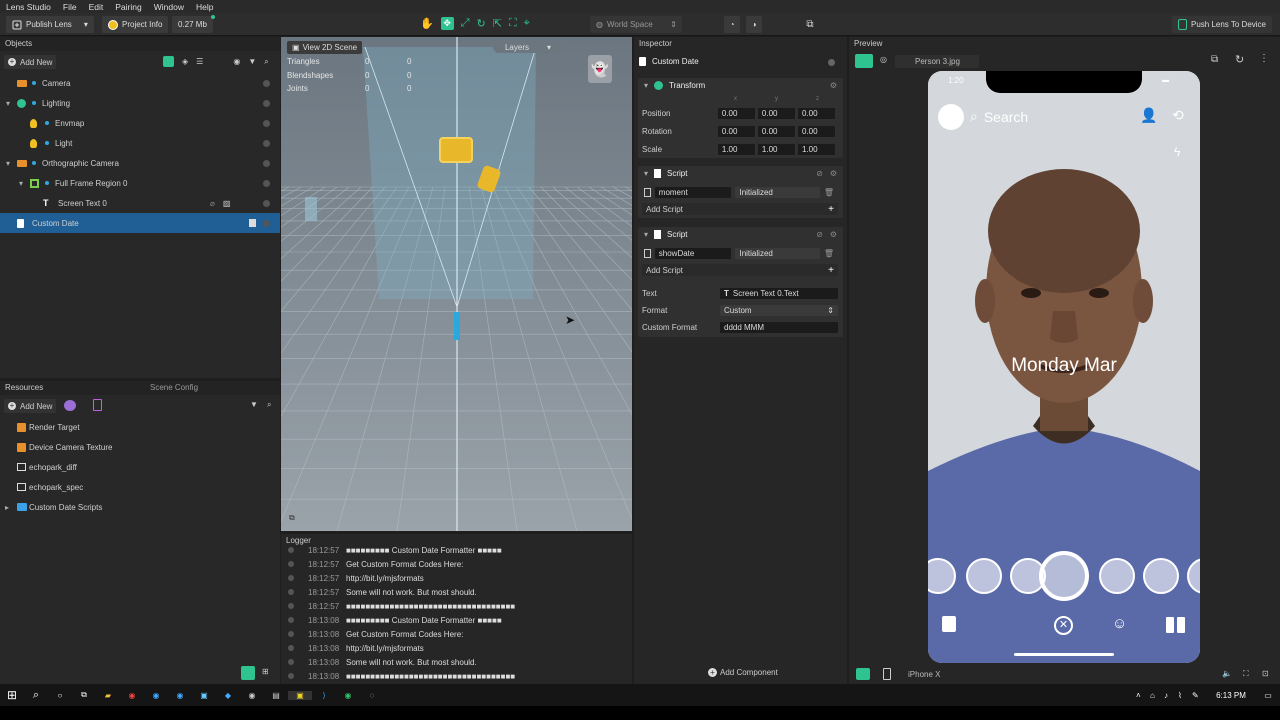  I want to click on resource-row: Render Target, so click(140, 427).